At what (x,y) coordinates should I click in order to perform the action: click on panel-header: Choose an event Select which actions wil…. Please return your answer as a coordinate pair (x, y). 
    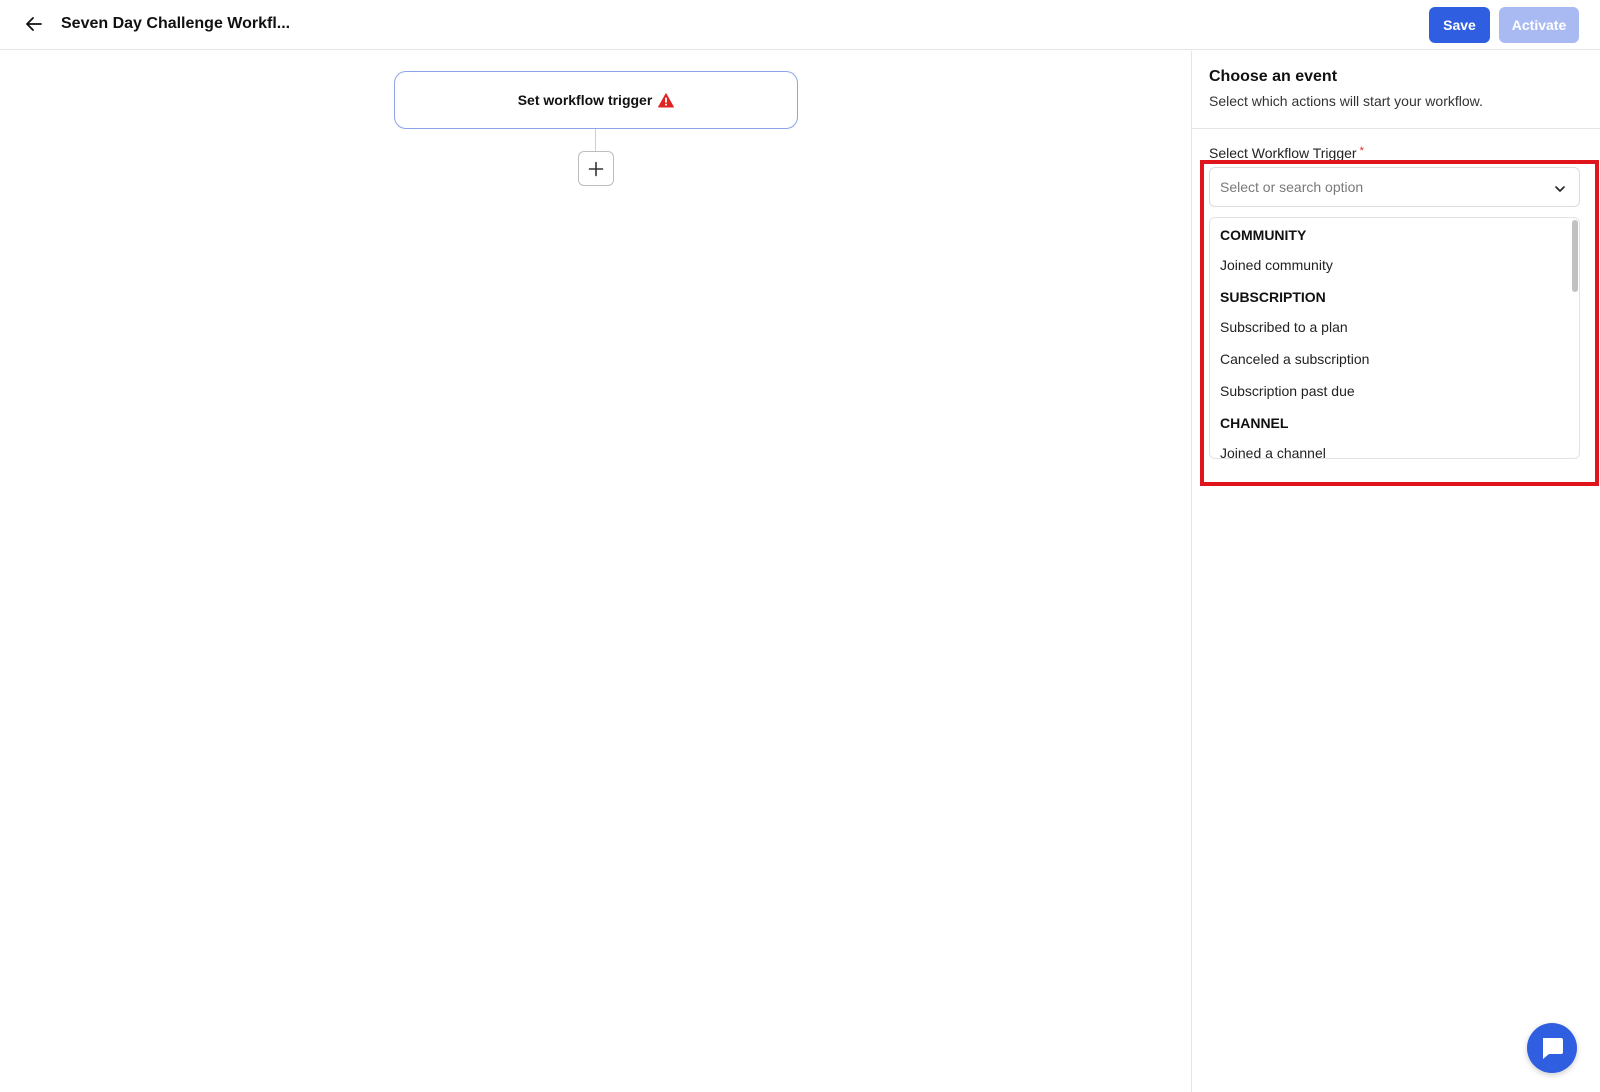
    Looking at the image, I should click on (1396, 90).